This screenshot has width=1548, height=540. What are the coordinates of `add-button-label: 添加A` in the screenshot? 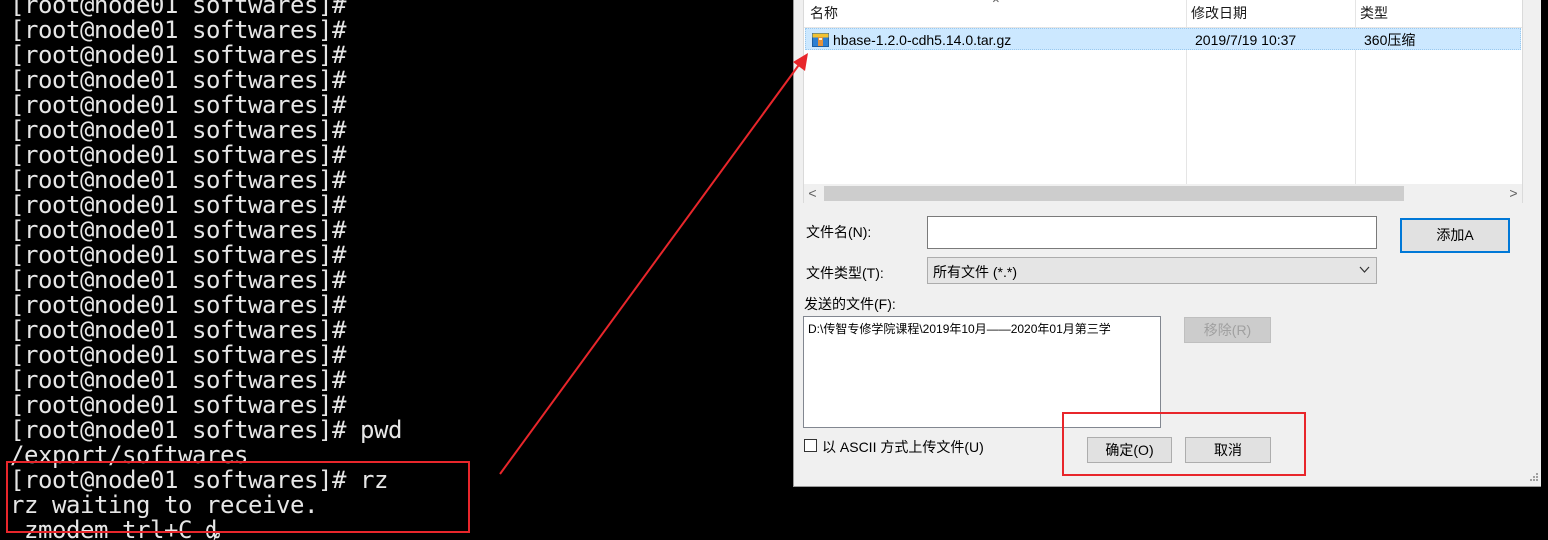 It's located at (1455, 235).